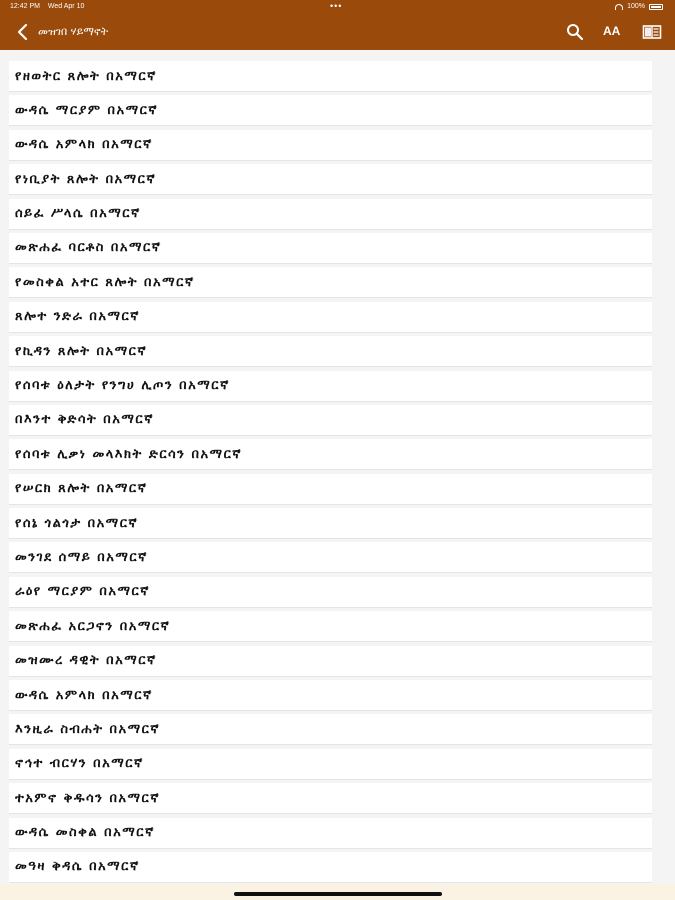 Image resolution: width=675 pixels, height=900 pixels. What do you see at coordinates (330, 386) in the screenshot?
I see `list-item: የሰባቱ ዕለታት የንግሀ ሊጦን በአማርኛ` at bounding box center [330, 386].